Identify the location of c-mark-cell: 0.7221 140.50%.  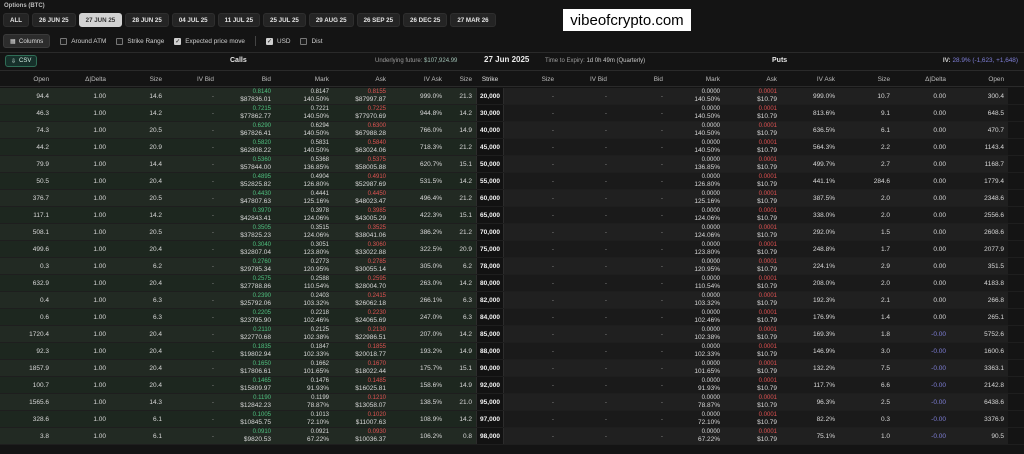
(304, 113).